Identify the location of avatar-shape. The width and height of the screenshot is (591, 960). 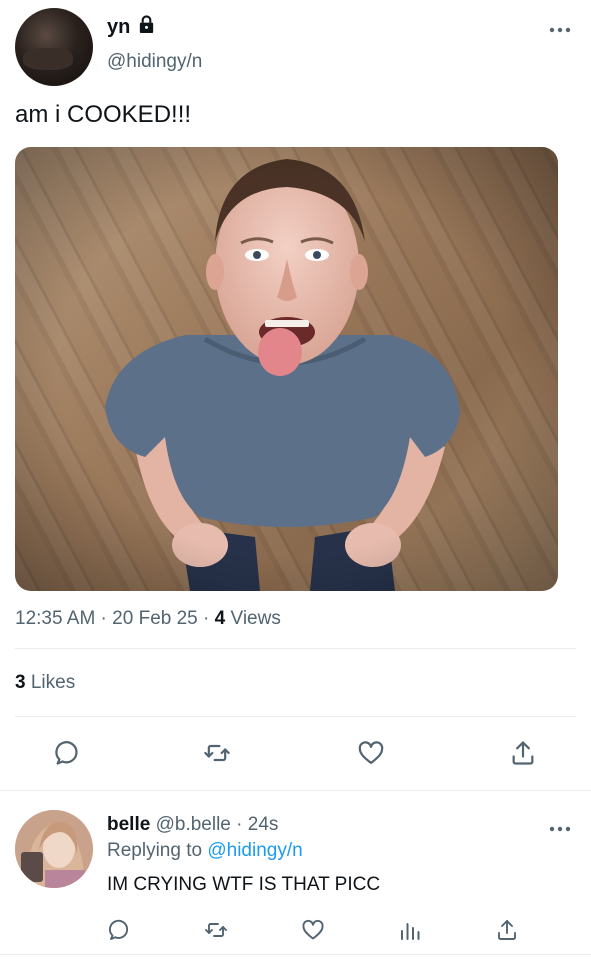
(48, 59).